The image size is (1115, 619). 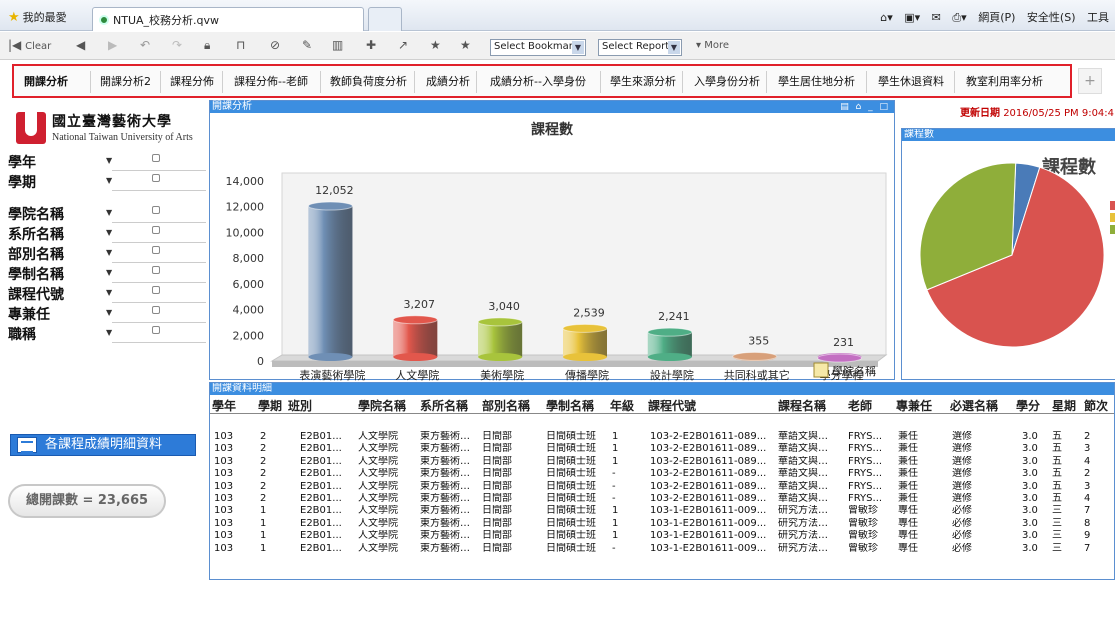 I want to click on total-courses-badge: 總開課數 = 23,665, so click(x=87, y=501).